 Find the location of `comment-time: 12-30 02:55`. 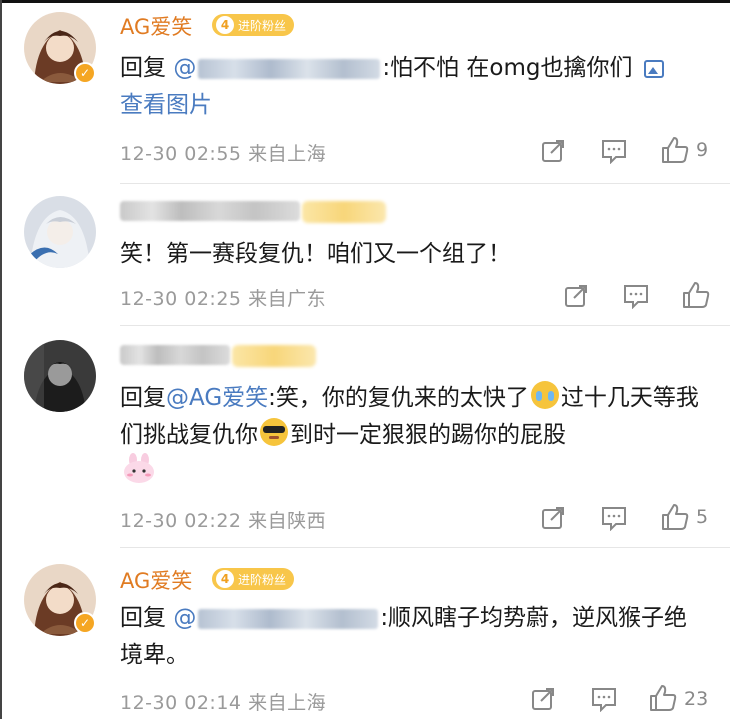

comment-time: 12-30 02:55 is located at coordinates (181, 154).